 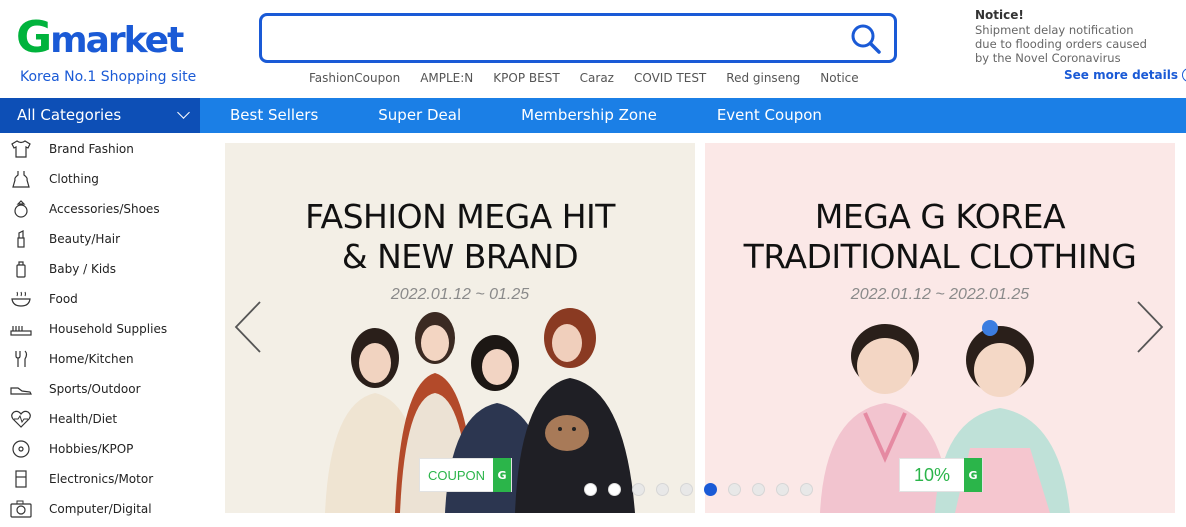 I want to click on sidebar-item-beauty-hair: Beauty/Hair, so click(x=100, y=239).